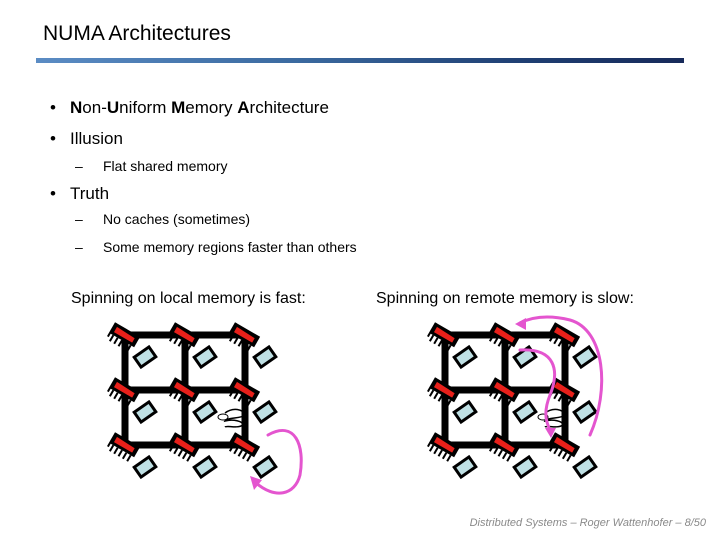  What do you see at coordinates (177, 219) in the screenshot?
I see `subbullet-text: No caches (sometimes)` at bounding box center [177, 219].